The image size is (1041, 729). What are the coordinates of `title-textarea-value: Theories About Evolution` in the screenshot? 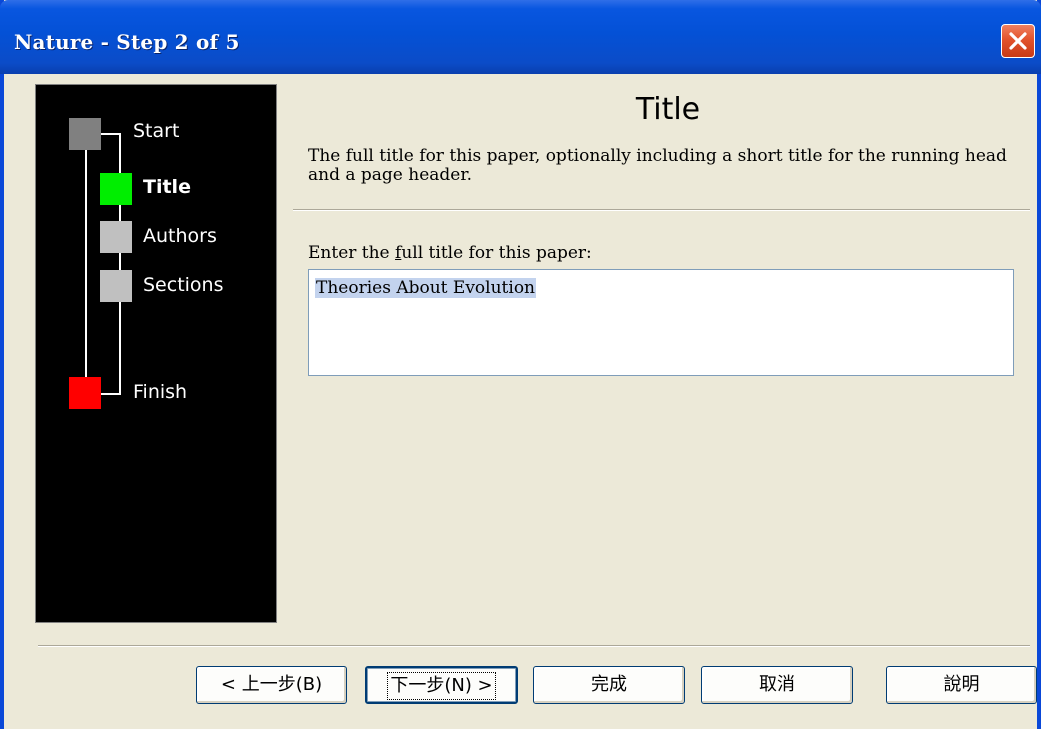 It's located at (425, 288).